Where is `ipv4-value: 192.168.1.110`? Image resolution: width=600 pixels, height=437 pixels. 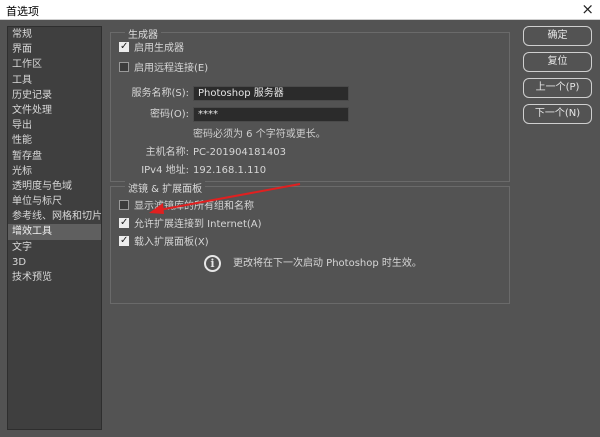
ipv4-value: 192.168.1.110 is located at coordinates (230, 170).